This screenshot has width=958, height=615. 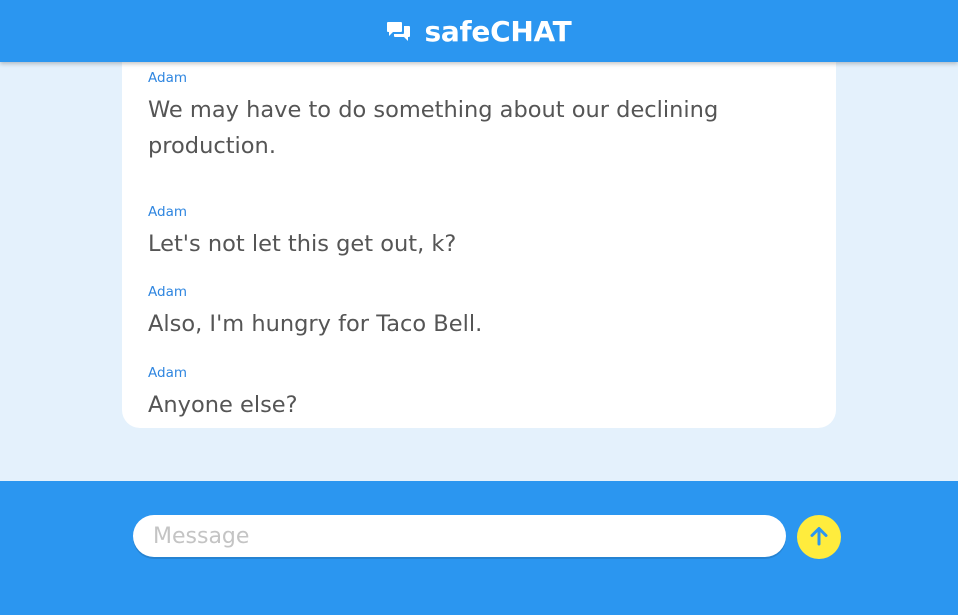 I want to click on send-button, so click(x=819, y=537).